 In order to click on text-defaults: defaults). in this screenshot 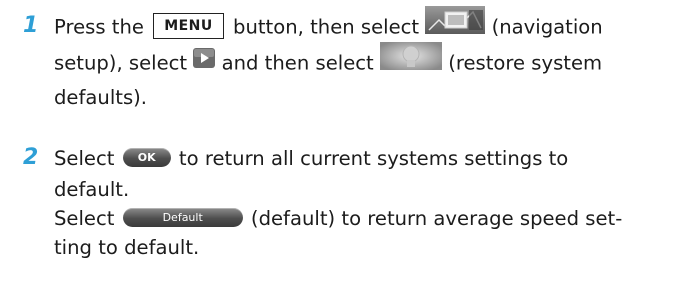, I will do `click(101, 97)`.